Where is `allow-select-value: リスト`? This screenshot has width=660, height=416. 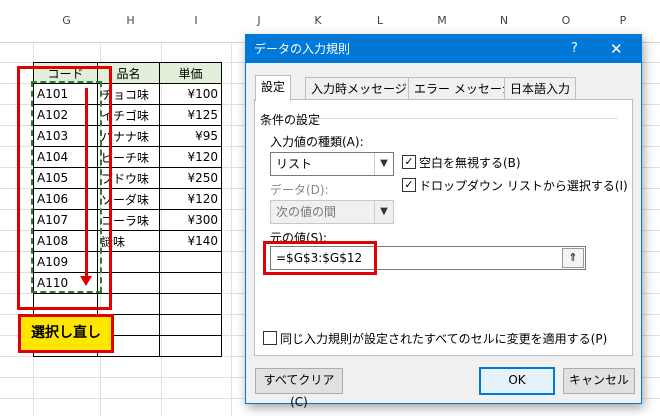
allow-select-value: リスト is located at coordinates (294, 164).